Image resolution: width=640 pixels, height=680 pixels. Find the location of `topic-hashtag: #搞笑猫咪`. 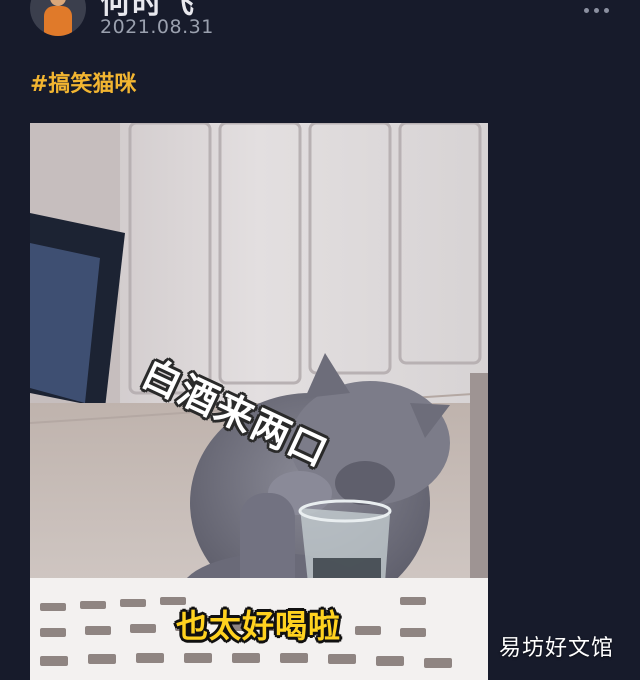

topic-hashtag: #搞笑猫咪 is located at coordinates (83, 82).